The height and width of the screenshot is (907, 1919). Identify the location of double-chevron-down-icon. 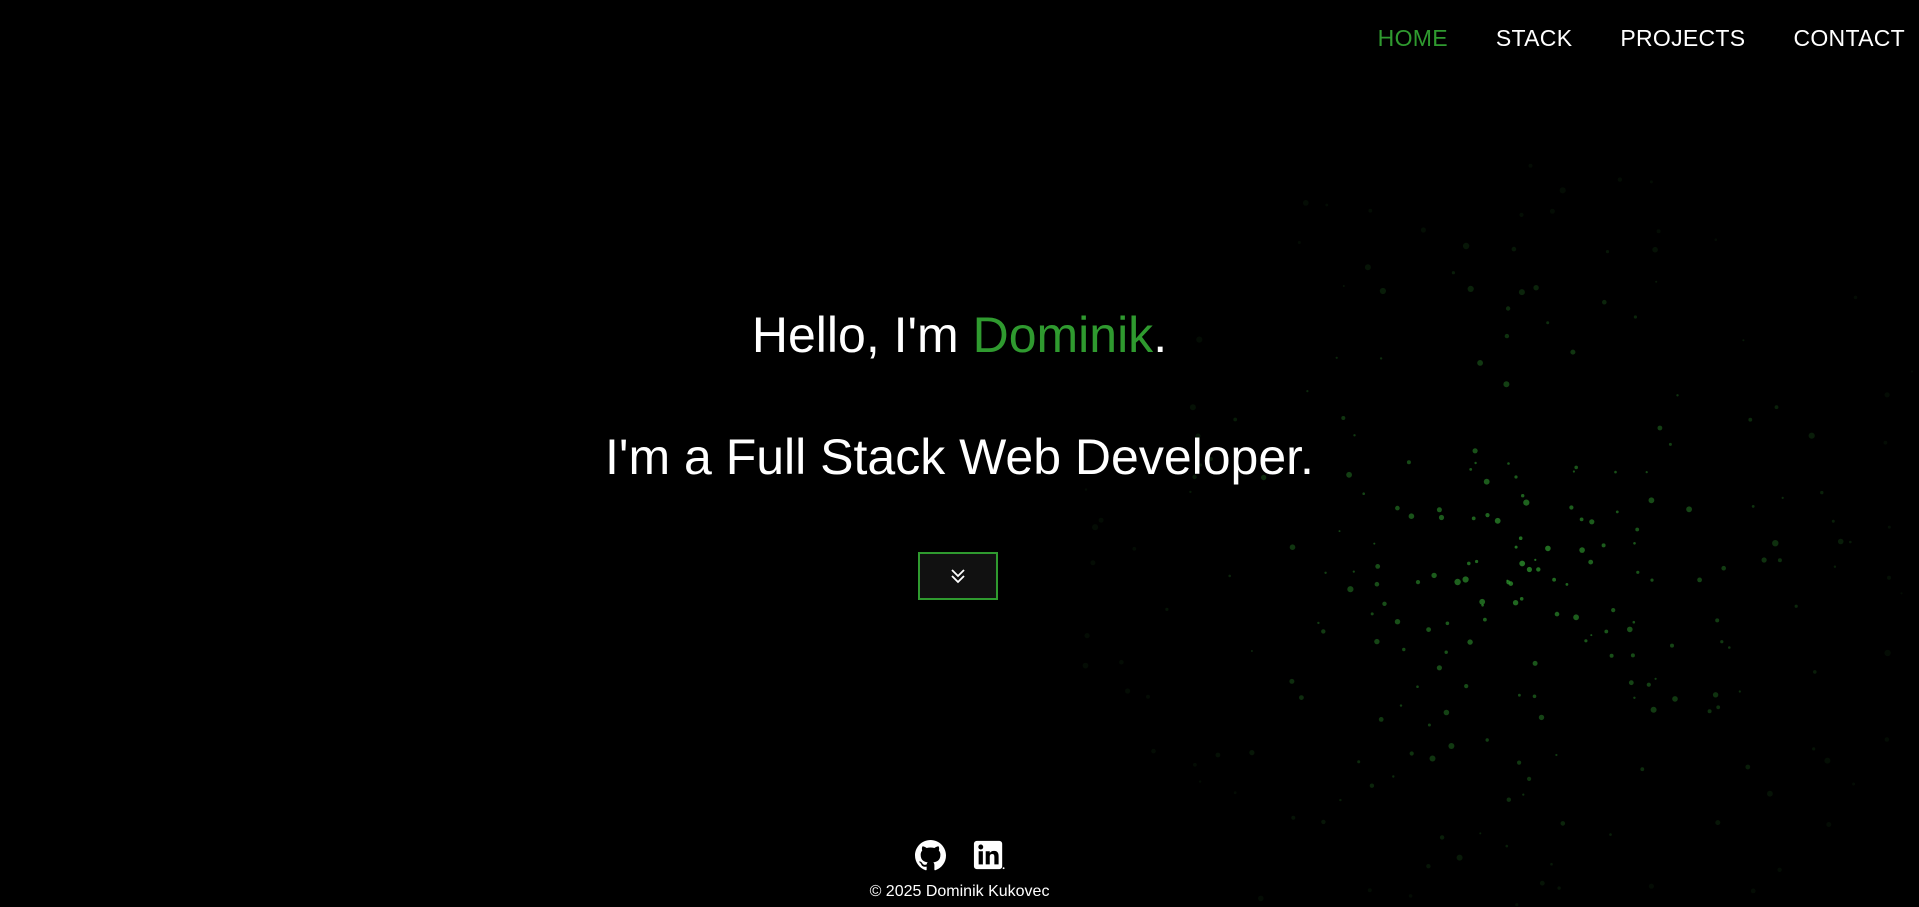
(958, 576).